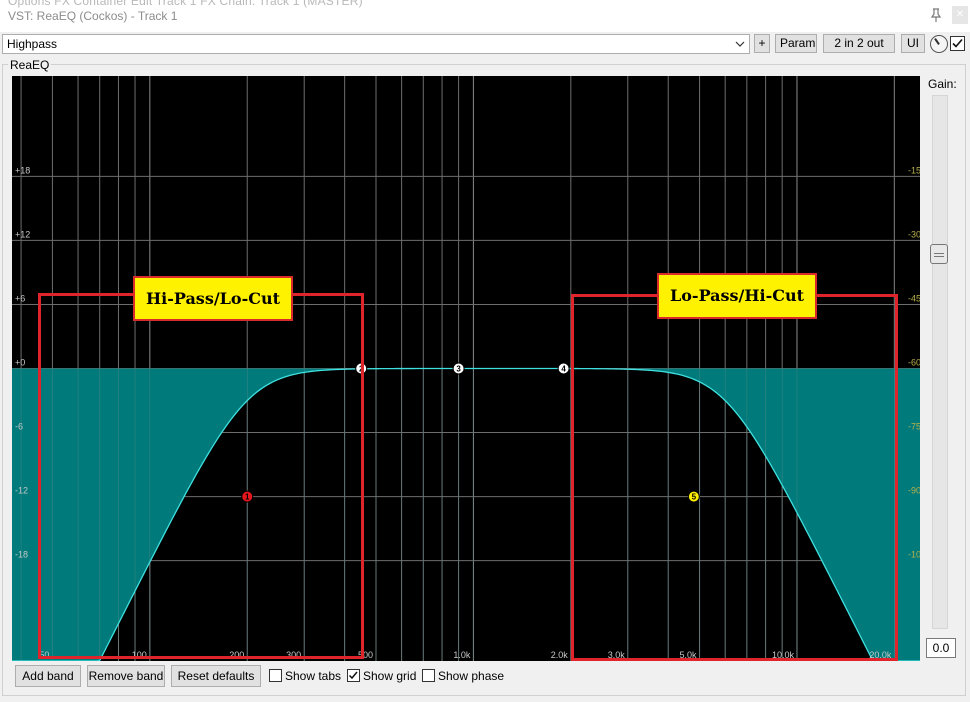 The image size is (970, 702). Describe the element at coordinates (936, 15) in the screenshot. I see `pin-icon` at that location.